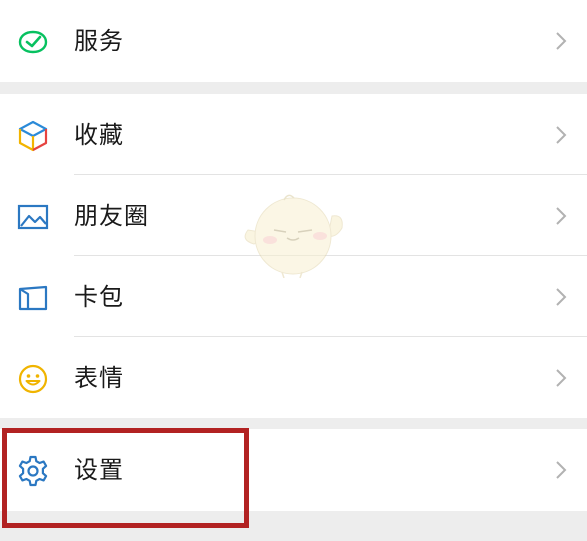  Describe the element at coordinates (33, 136) in the screenshot. I see `favorites-cube-icon` at that location.